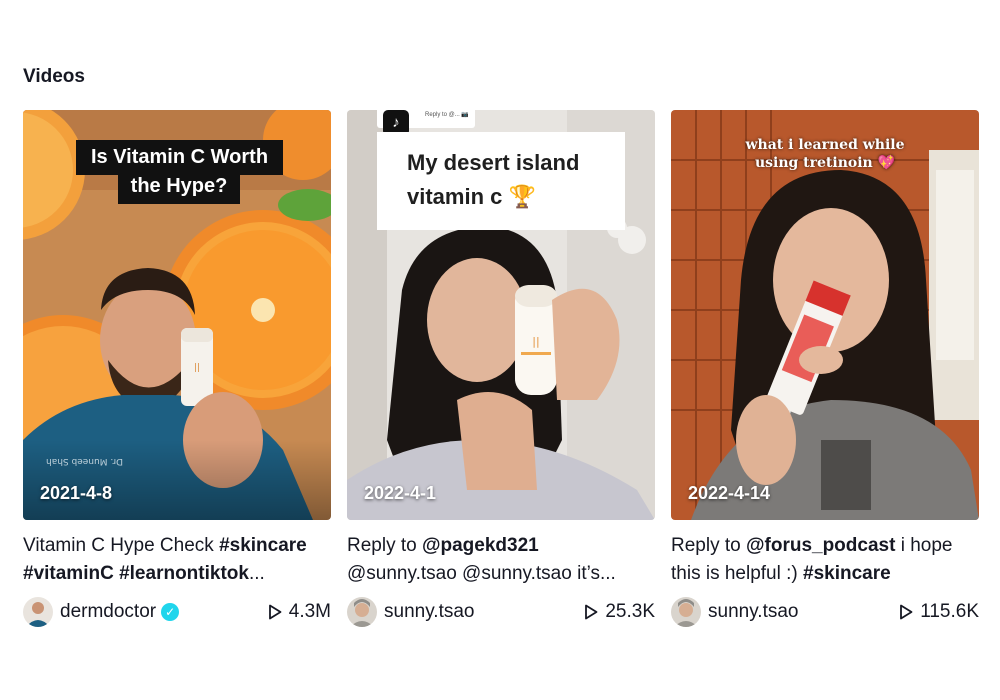 The image size is (1000, 700). Describe the element at coordinates (501, 612) in the screenshot. I see `video-meta: sunny.tsao 25.3K` at that location.